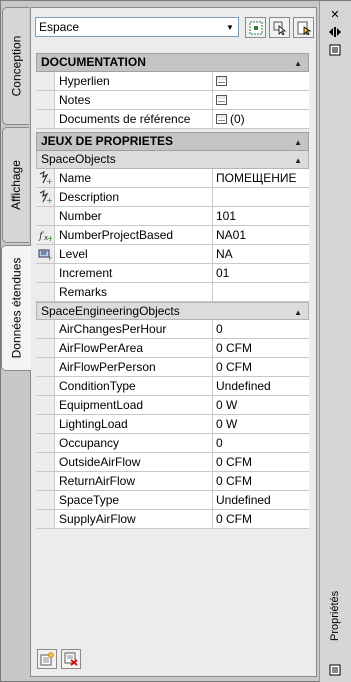 This screenshot has height=682, width=351. I want to click on property-row: SupplyAirFlow 0 CFM, so click(172, 519).